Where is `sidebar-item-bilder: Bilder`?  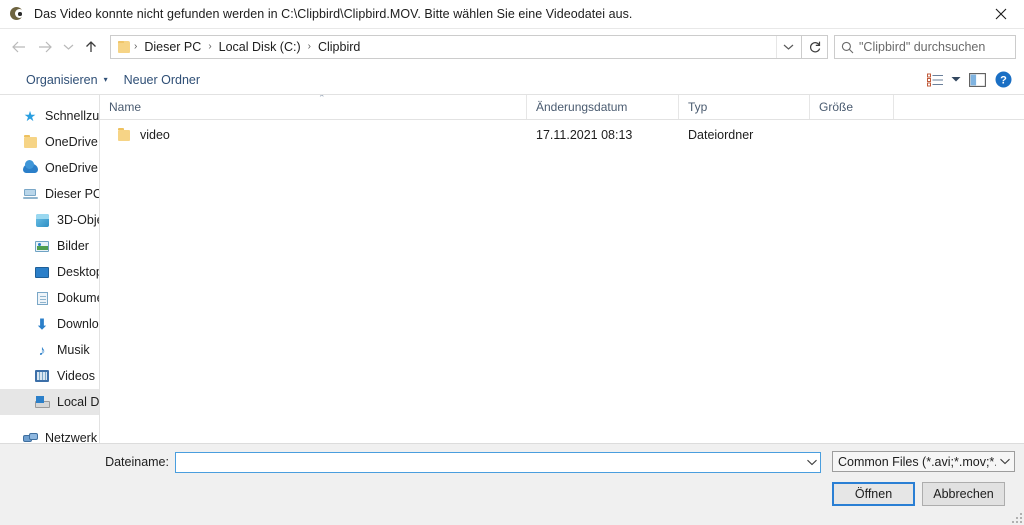
sidebar-item-bilder: Bilder is located at coordinates (49, 246).